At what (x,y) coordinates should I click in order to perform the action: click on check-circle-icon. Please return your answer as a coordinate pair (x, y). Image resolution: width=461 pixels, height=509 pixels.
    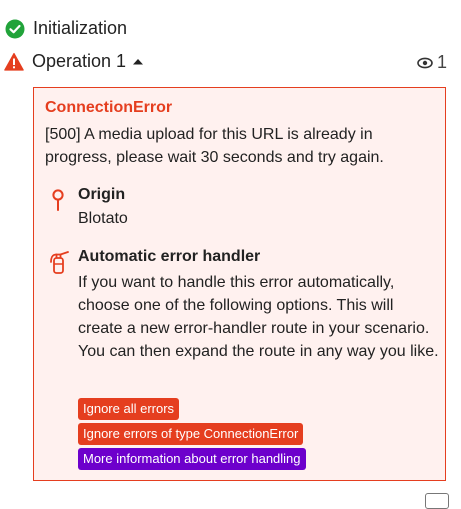
    Looking at the image, I should click on (15, 28).